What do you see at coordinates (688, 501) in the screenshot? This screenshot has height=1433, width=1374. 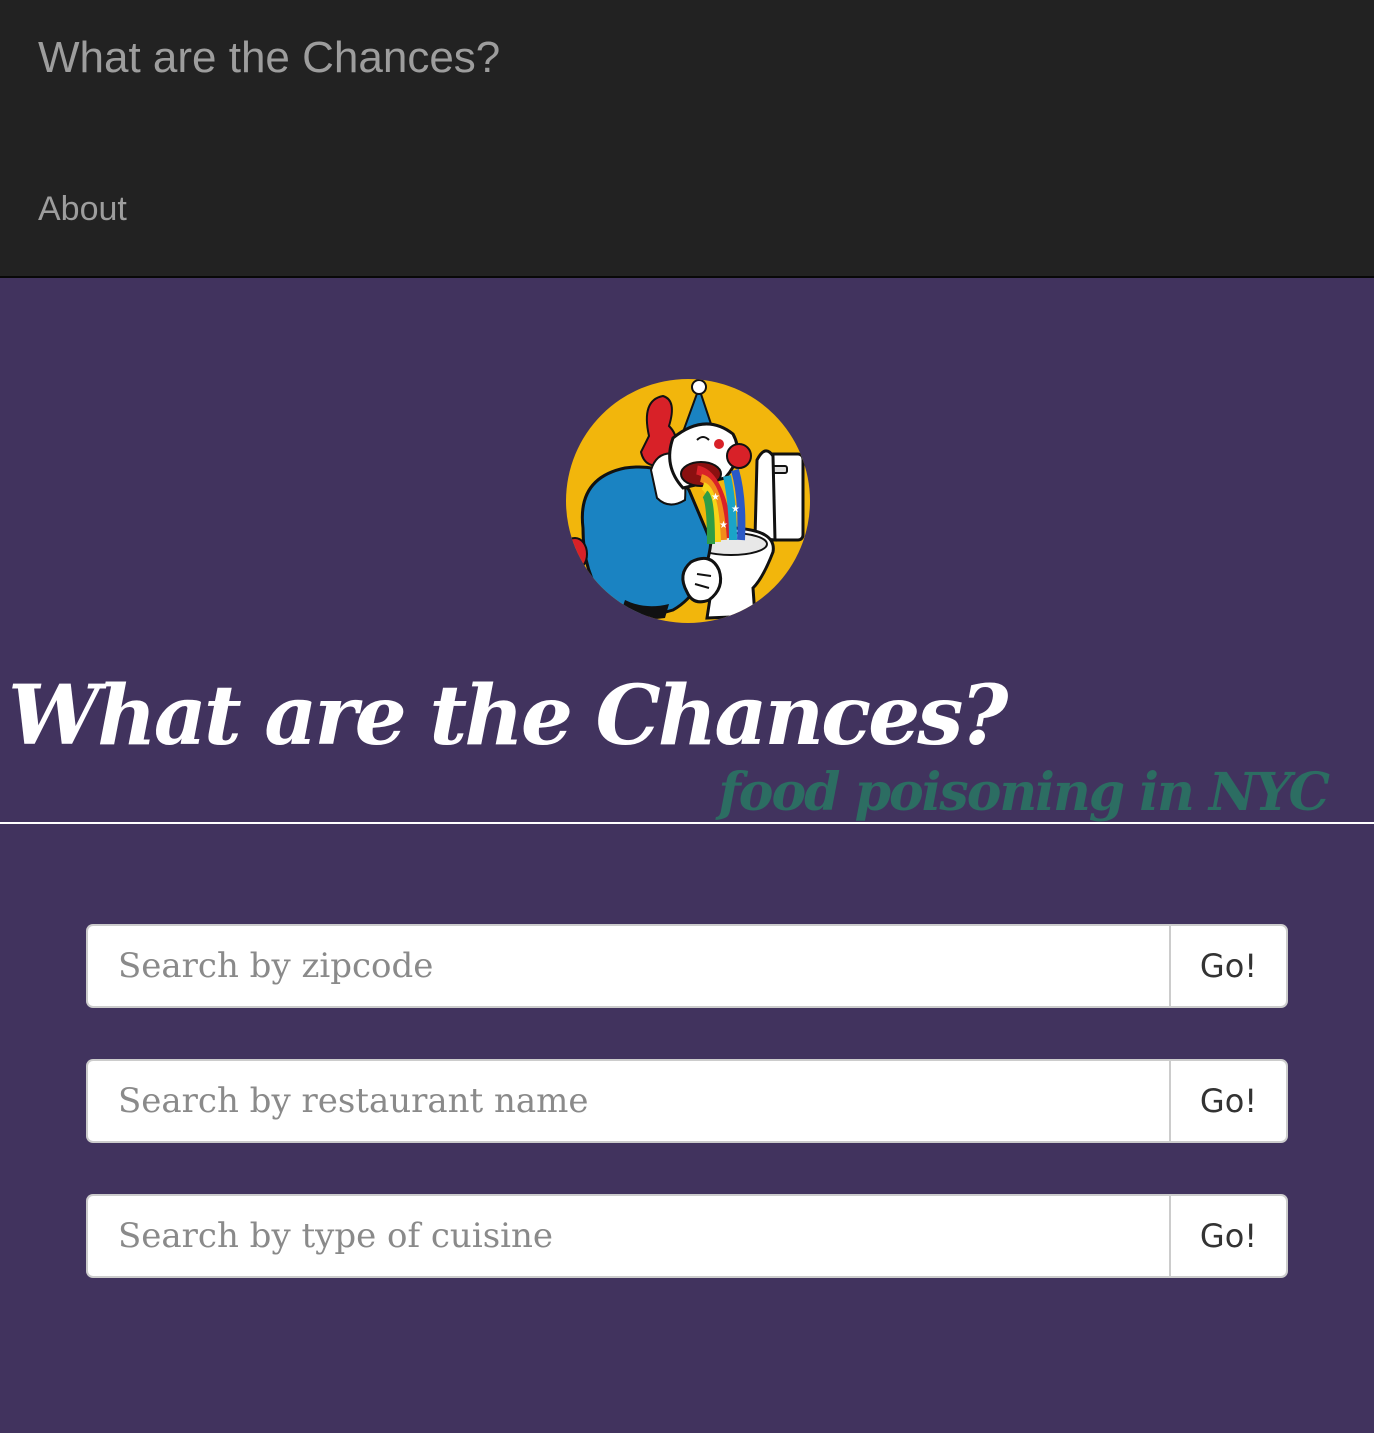 I see `clown-vomiting-rainbow-into-toilet-icon: ★ ★ ★` at bounding box center [688, 501].